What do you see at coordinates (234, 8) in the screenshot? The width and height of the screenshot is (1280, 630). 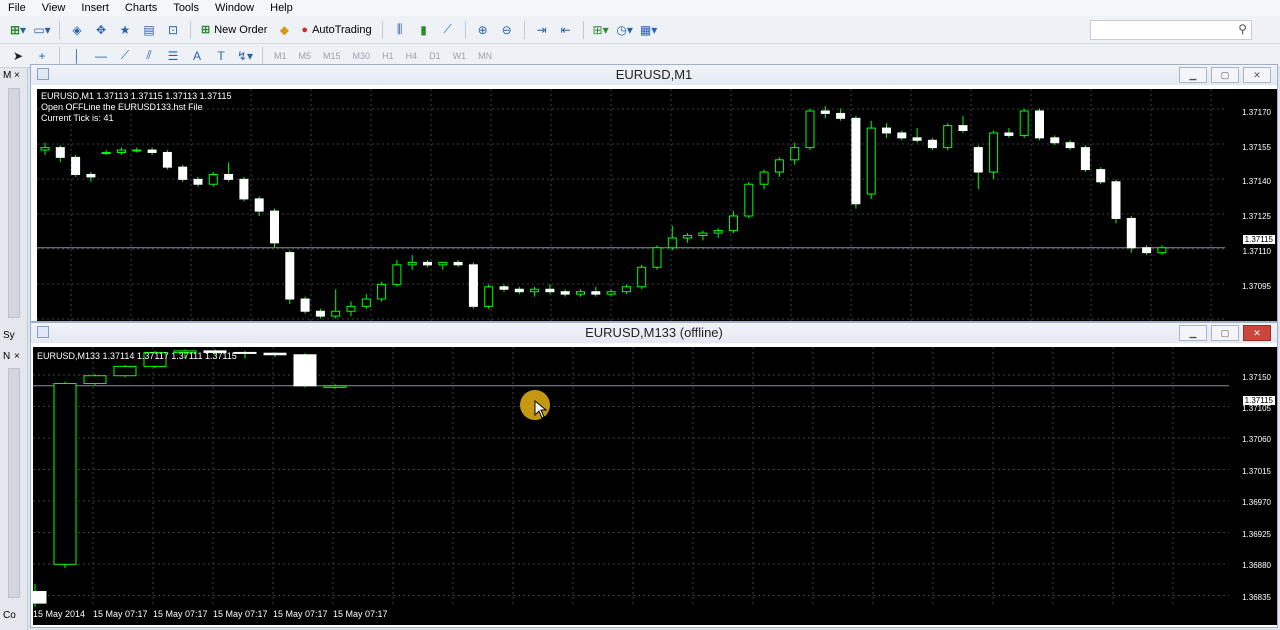 I see `menu-window: Window` at bounding box center [234, 8].